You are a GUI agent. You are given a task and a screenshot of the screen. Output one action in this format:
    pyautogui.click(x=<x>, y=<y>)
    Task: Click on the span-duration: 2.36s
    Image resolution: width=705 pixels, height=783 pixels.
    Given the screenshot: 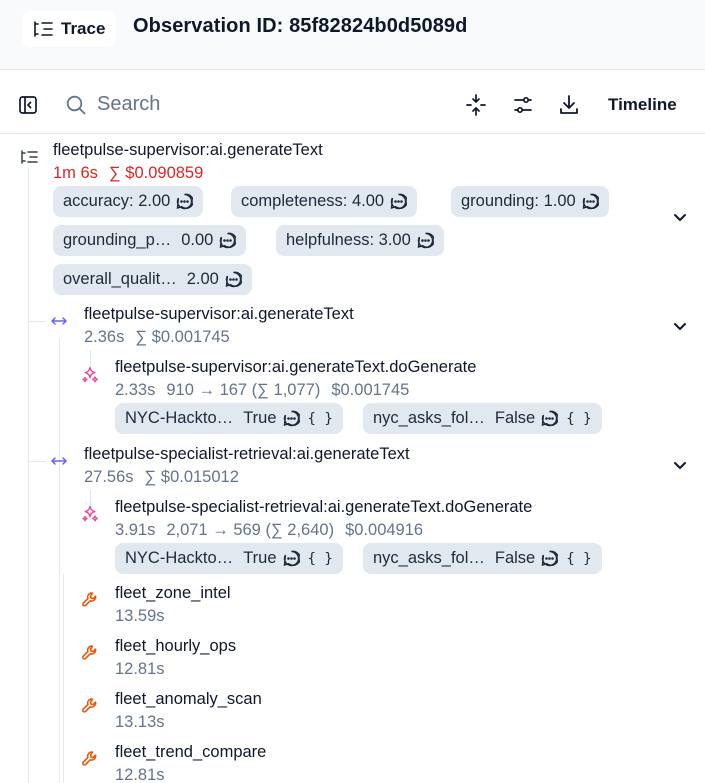 What is the action you would take?
    pyautogui.click(x=104, y=337)
    